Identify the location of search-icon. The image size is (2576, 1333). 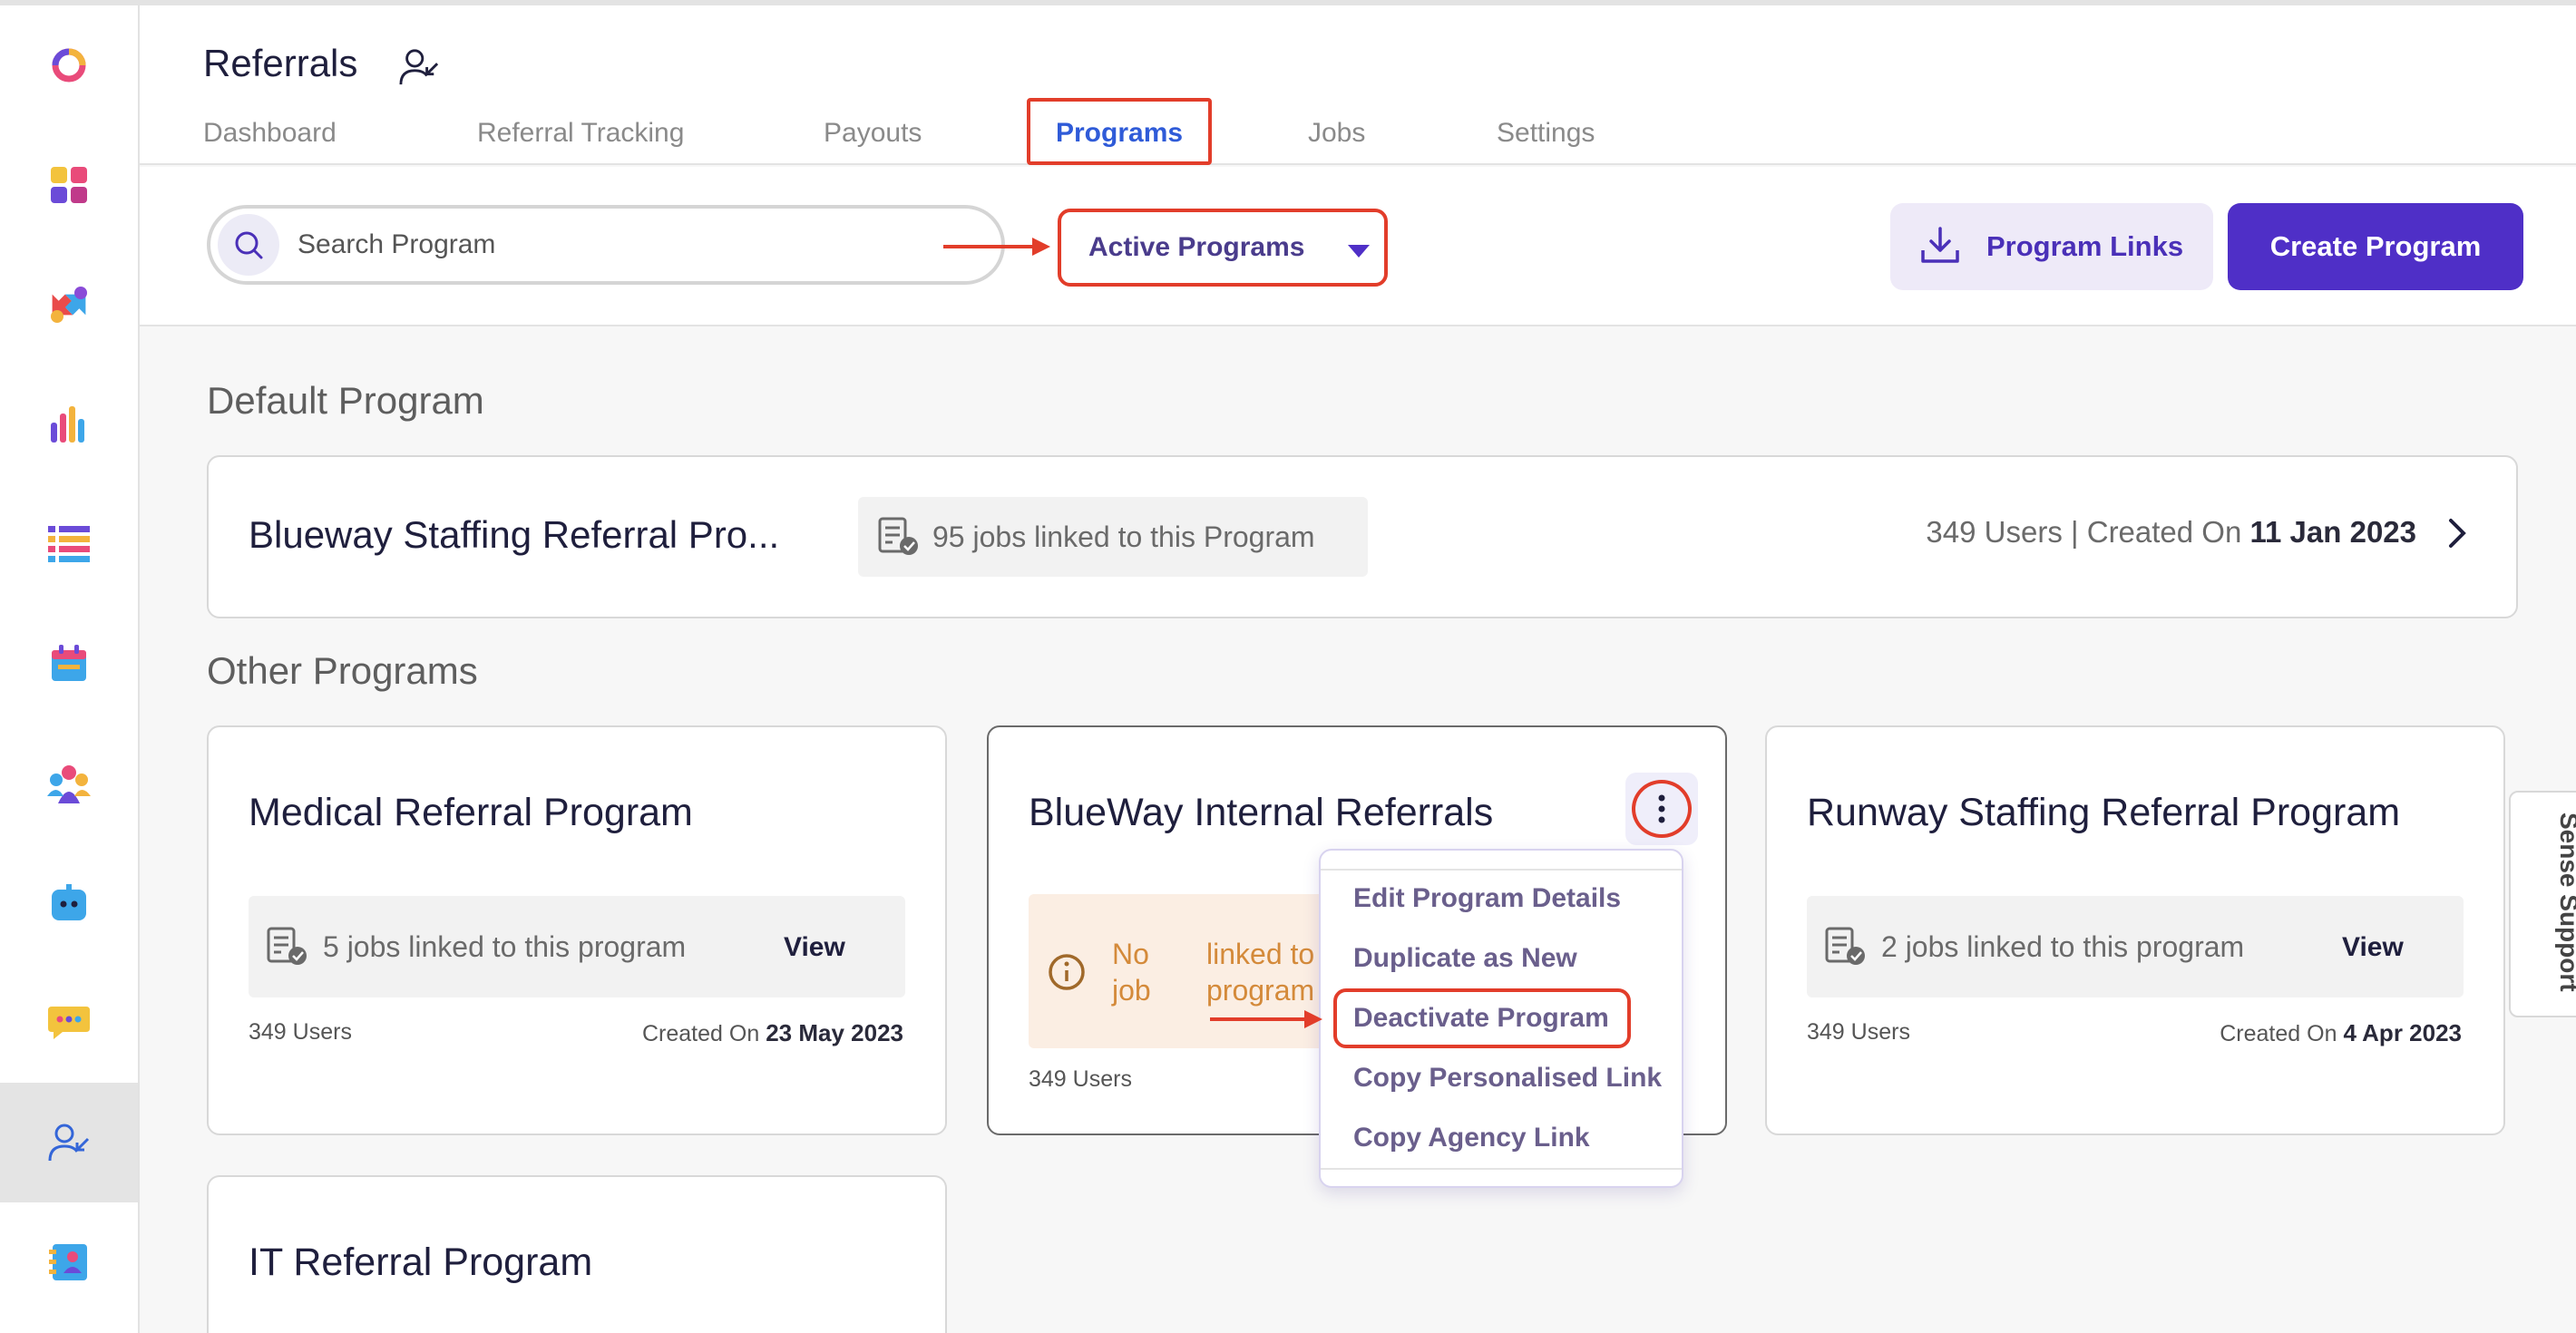
(248, 245).